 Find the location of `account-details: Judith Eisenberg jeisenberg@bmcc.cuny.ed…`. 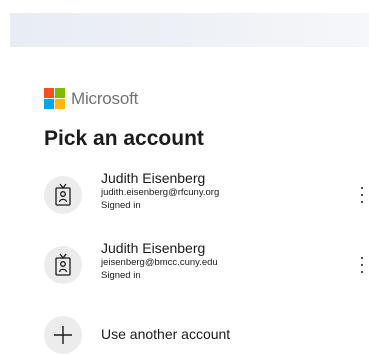

account-details: Judith Eisenberg jeisenberg@bmcc.cuny.ed… is located at coordinates (159, 261).